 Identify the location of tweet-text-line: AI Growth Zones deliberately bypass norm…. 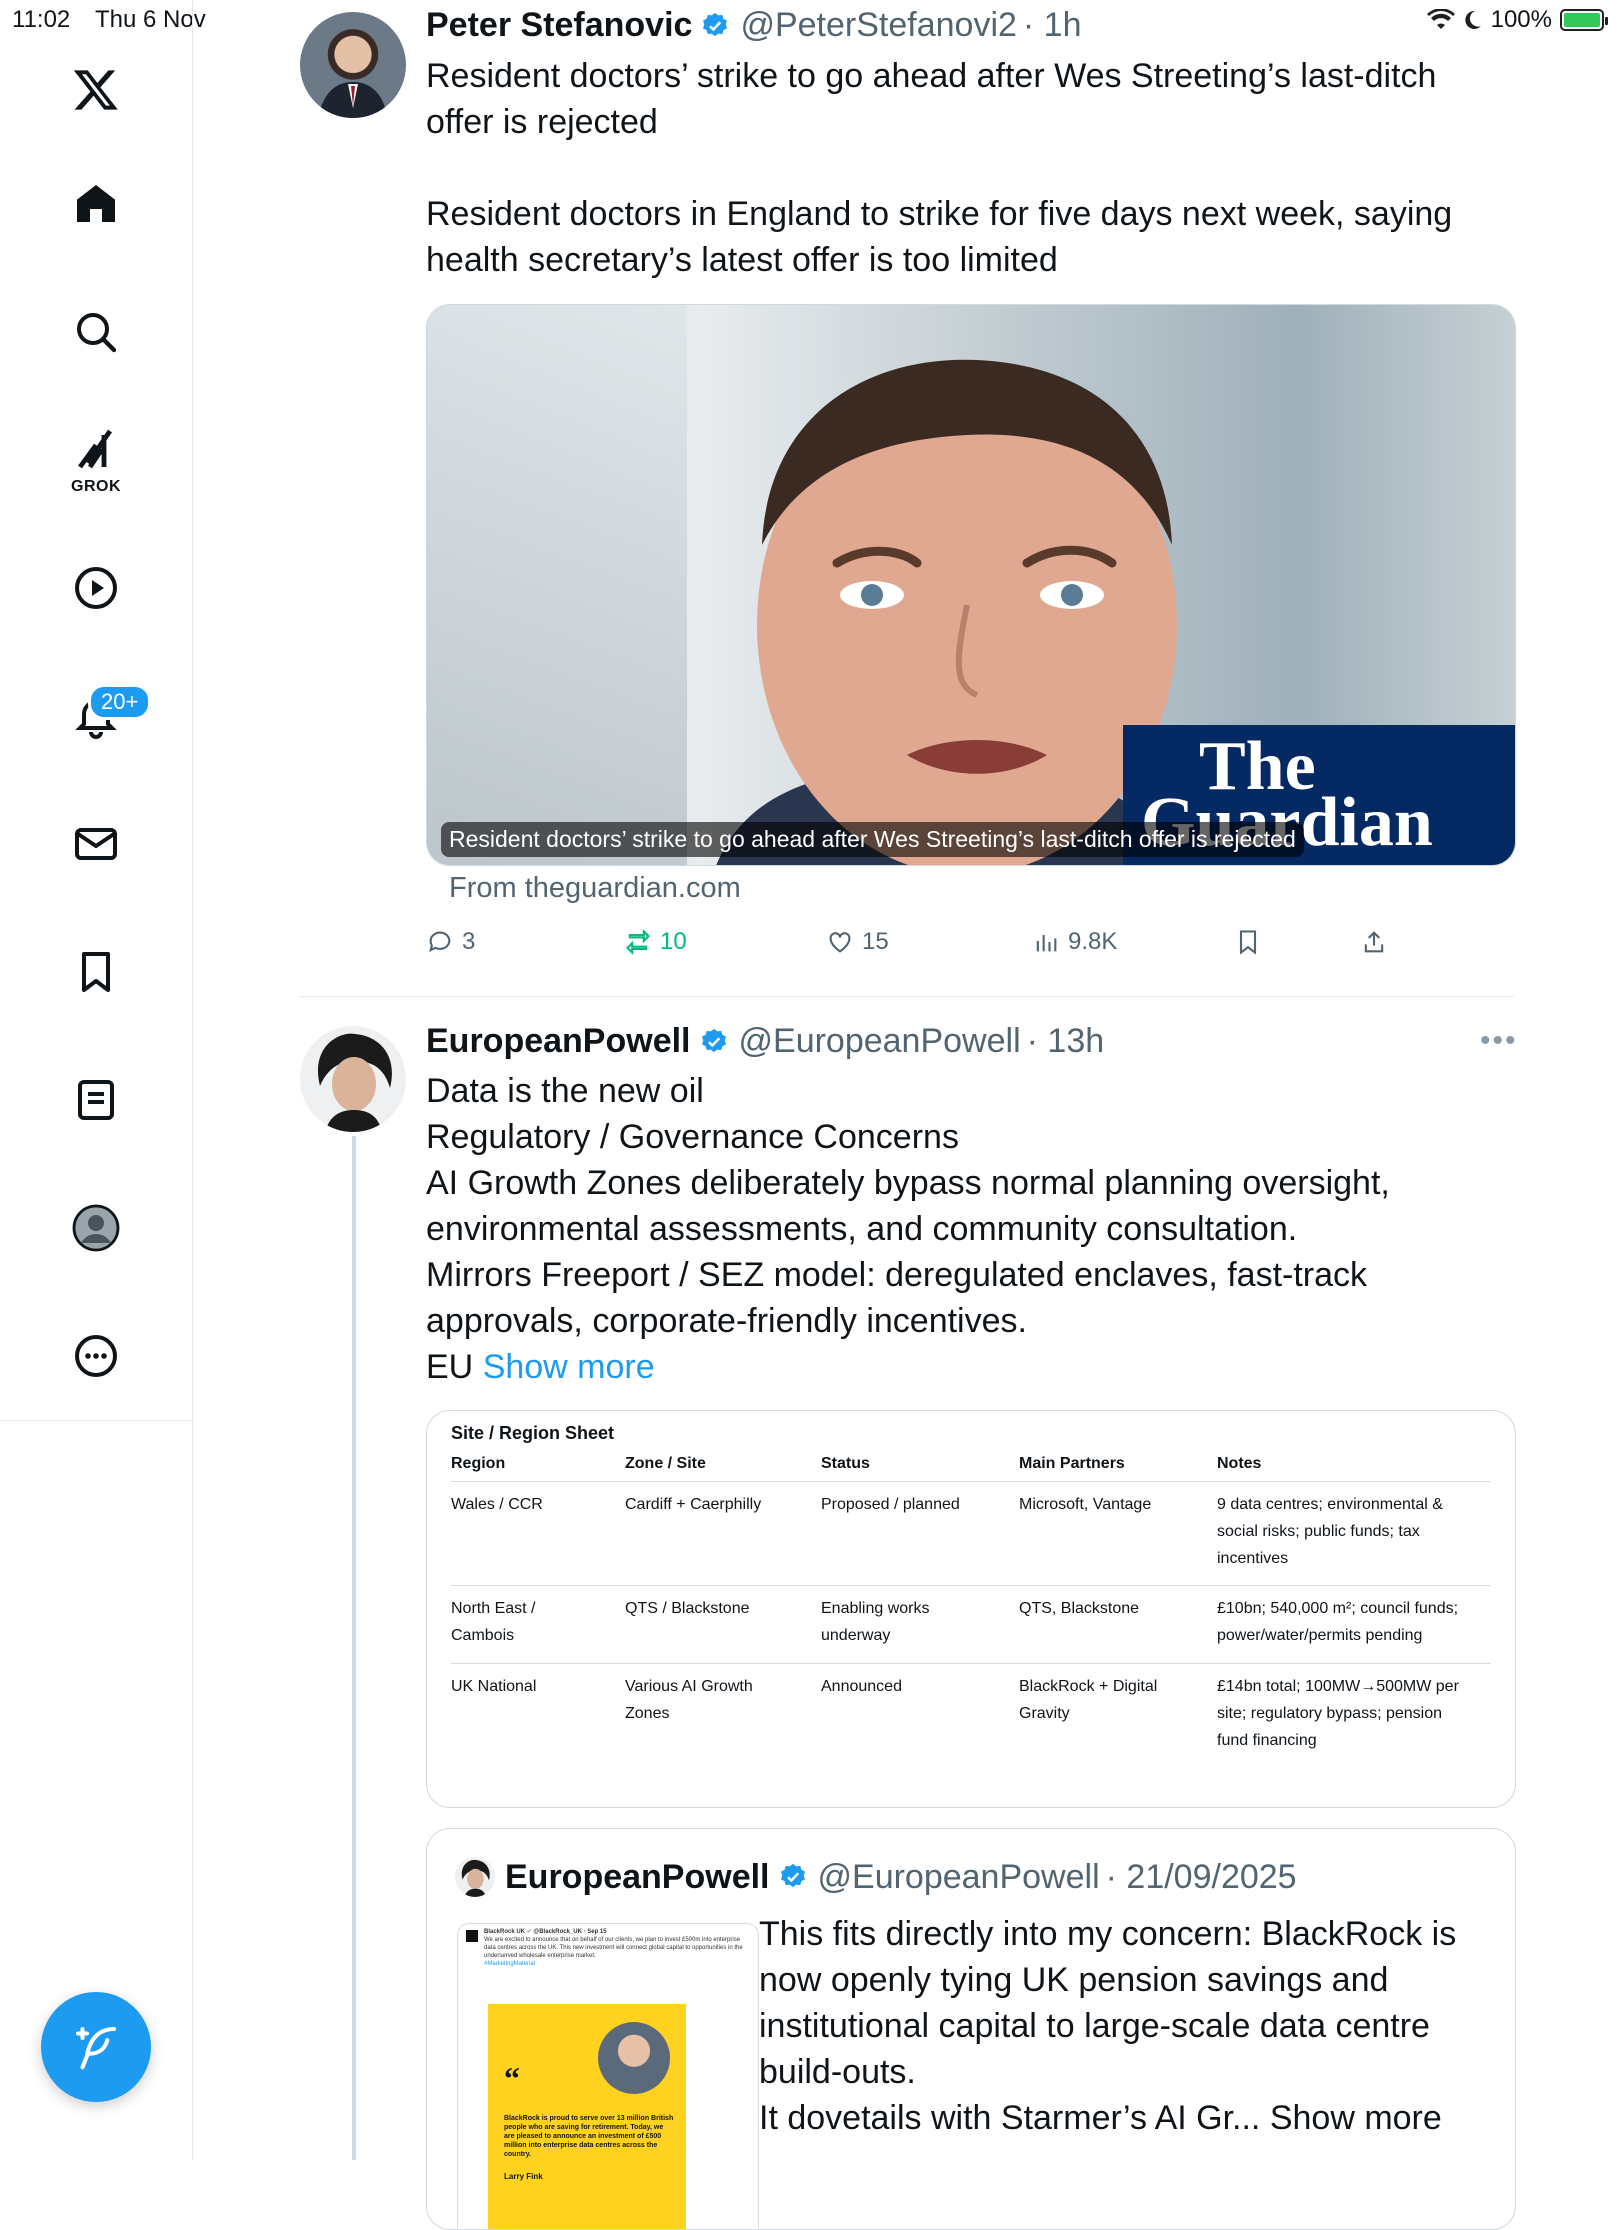
(908, 1183).